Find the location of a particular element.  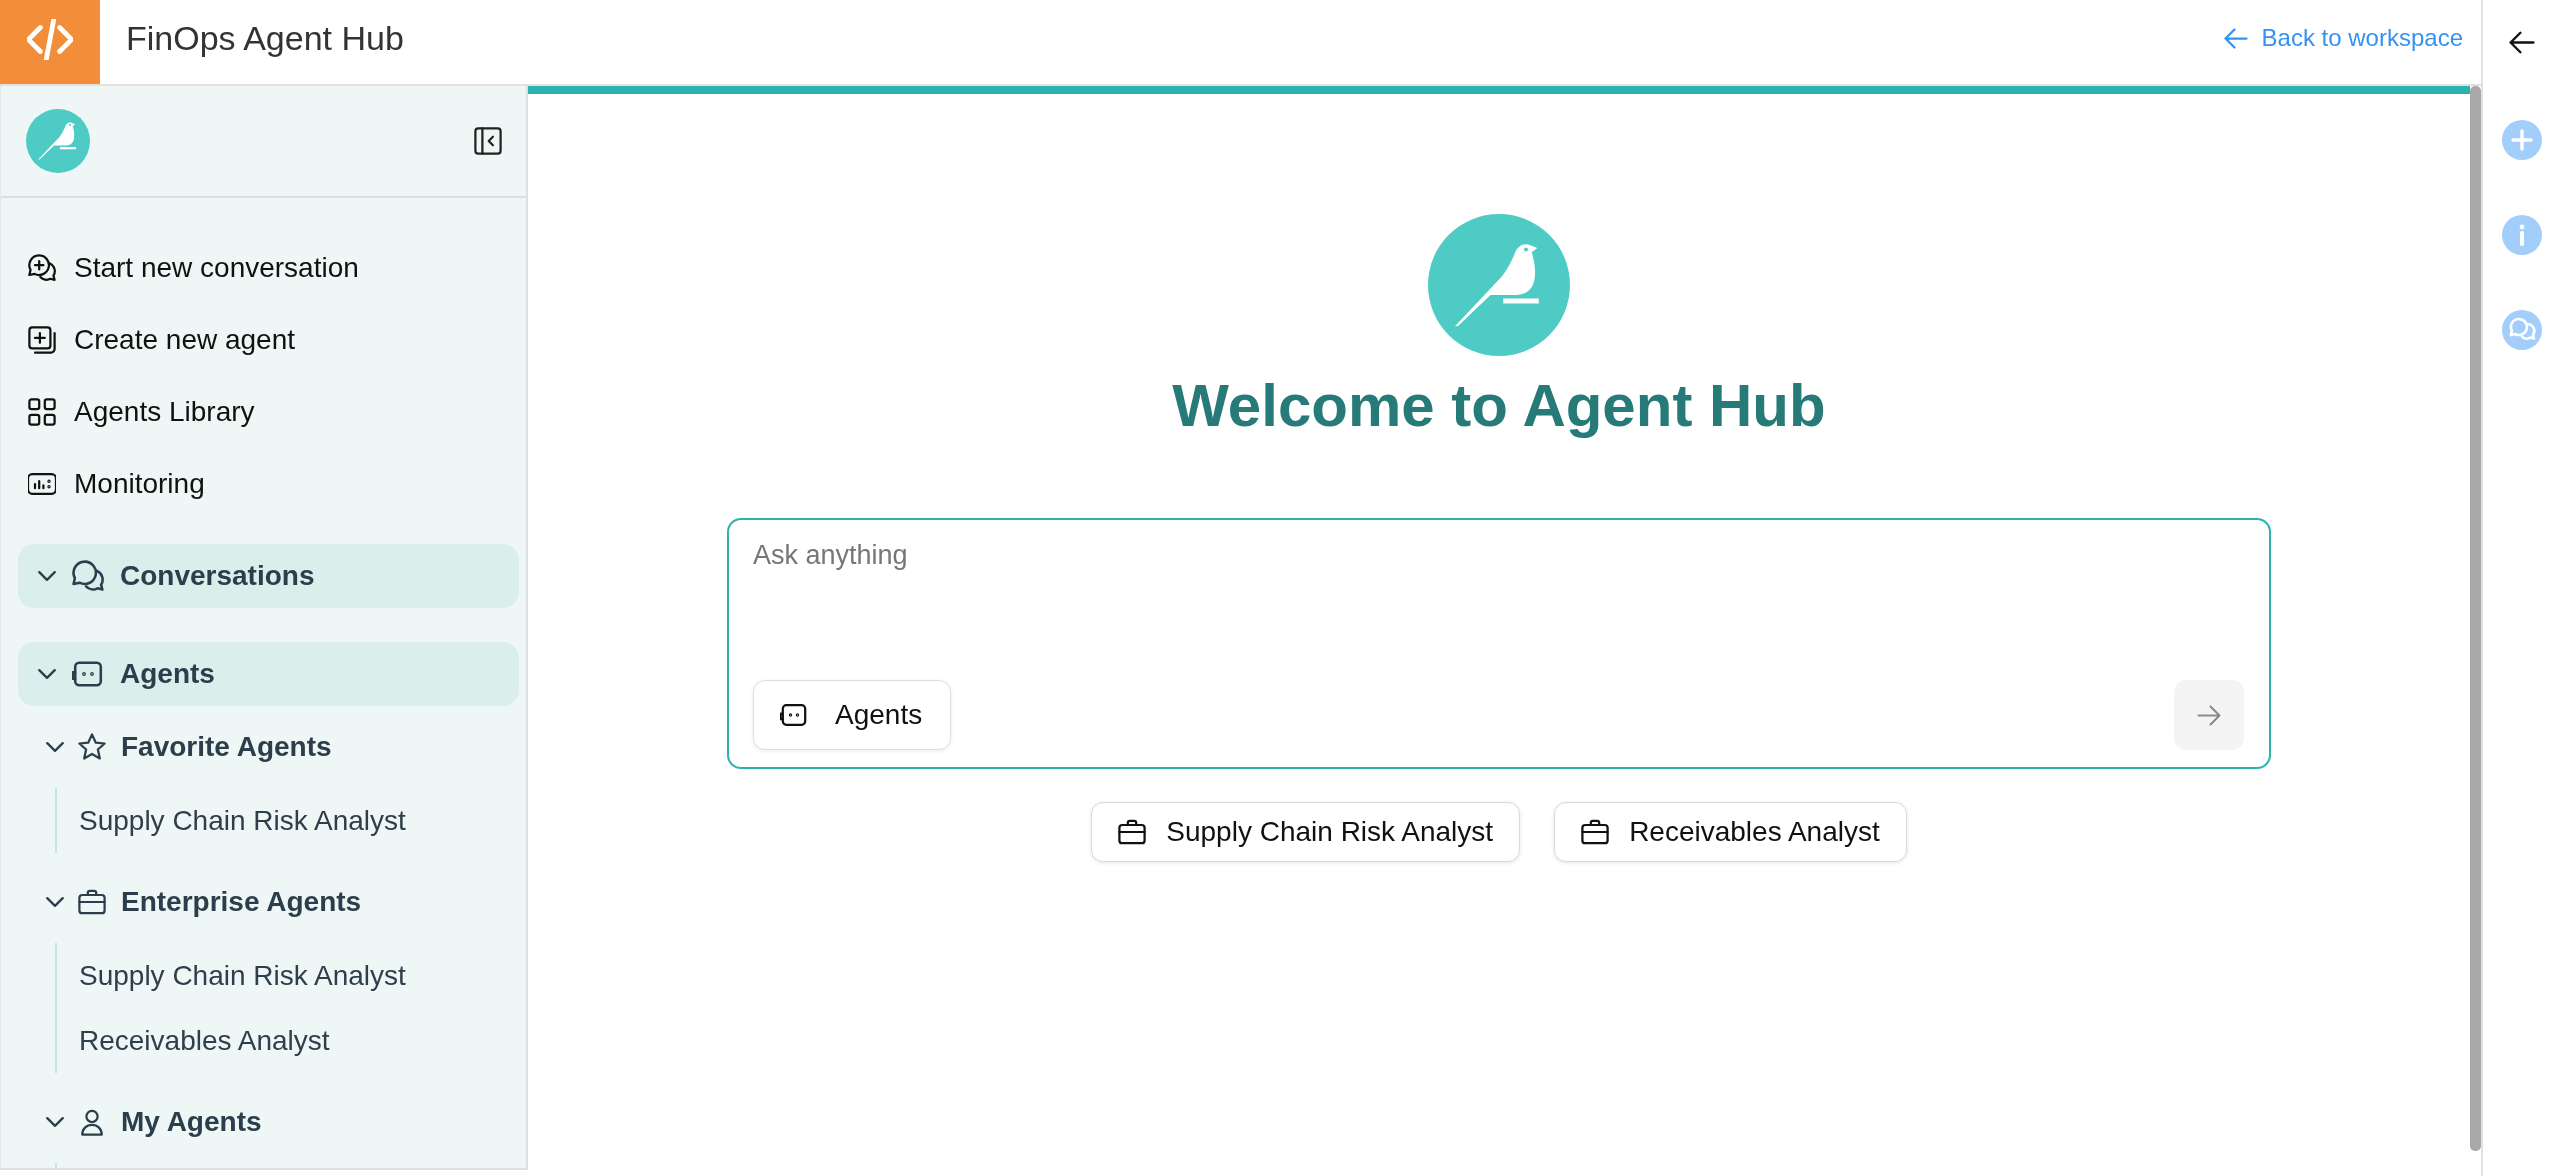

app-title: FinOps Agent Hub is located at coordinates (265, 38).